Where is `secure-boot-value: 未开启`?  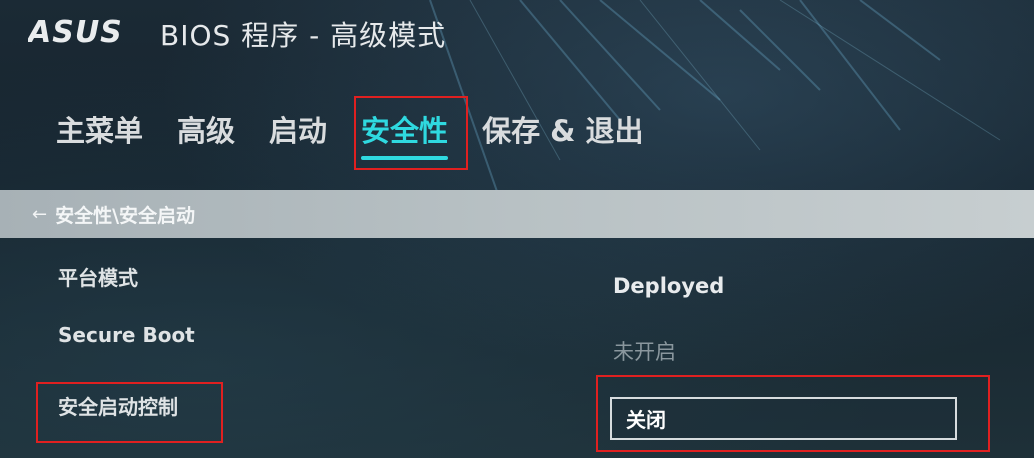 secure-boot-value: 未开启 is located at coordinates (644, 352).